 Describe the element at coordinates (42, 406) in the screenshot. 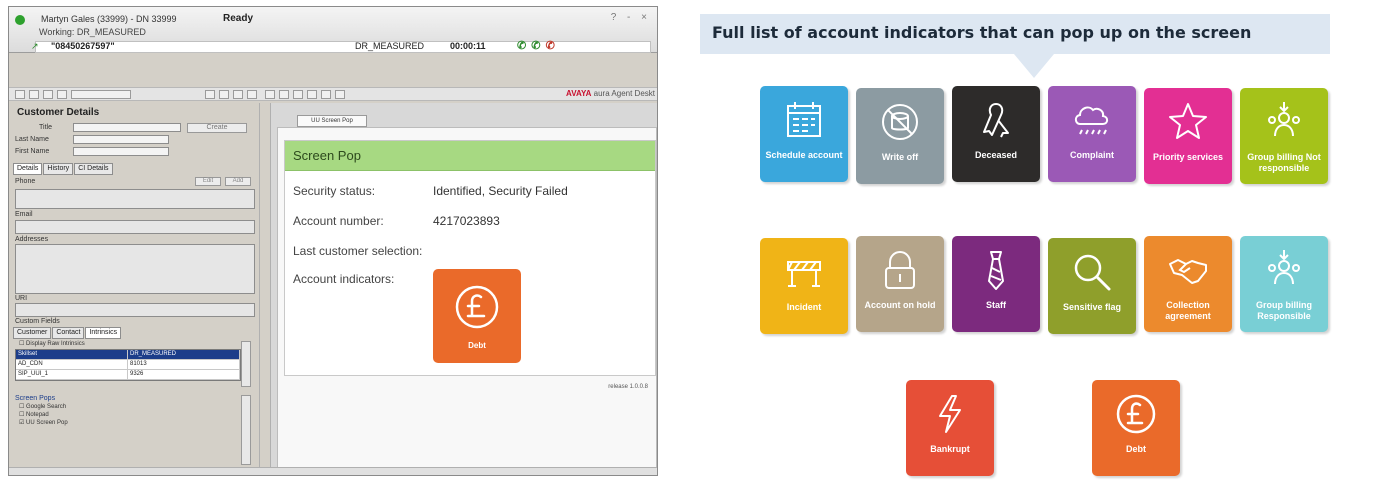

I see `screen-pop-checkbox: ☐ Google Search` at that location.